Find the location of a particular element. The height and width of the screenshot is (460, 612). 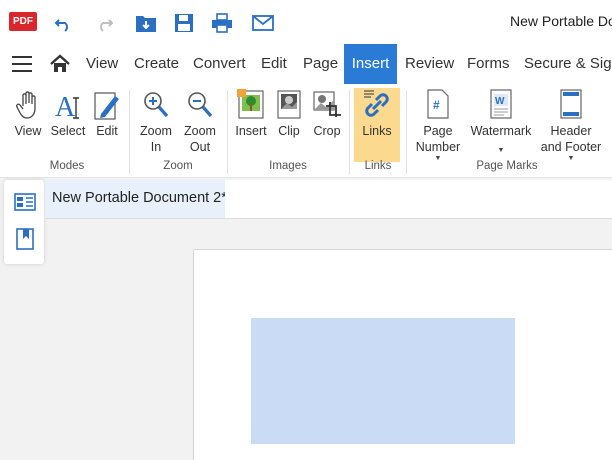

hand-icon is located at coordinates (26, 105).